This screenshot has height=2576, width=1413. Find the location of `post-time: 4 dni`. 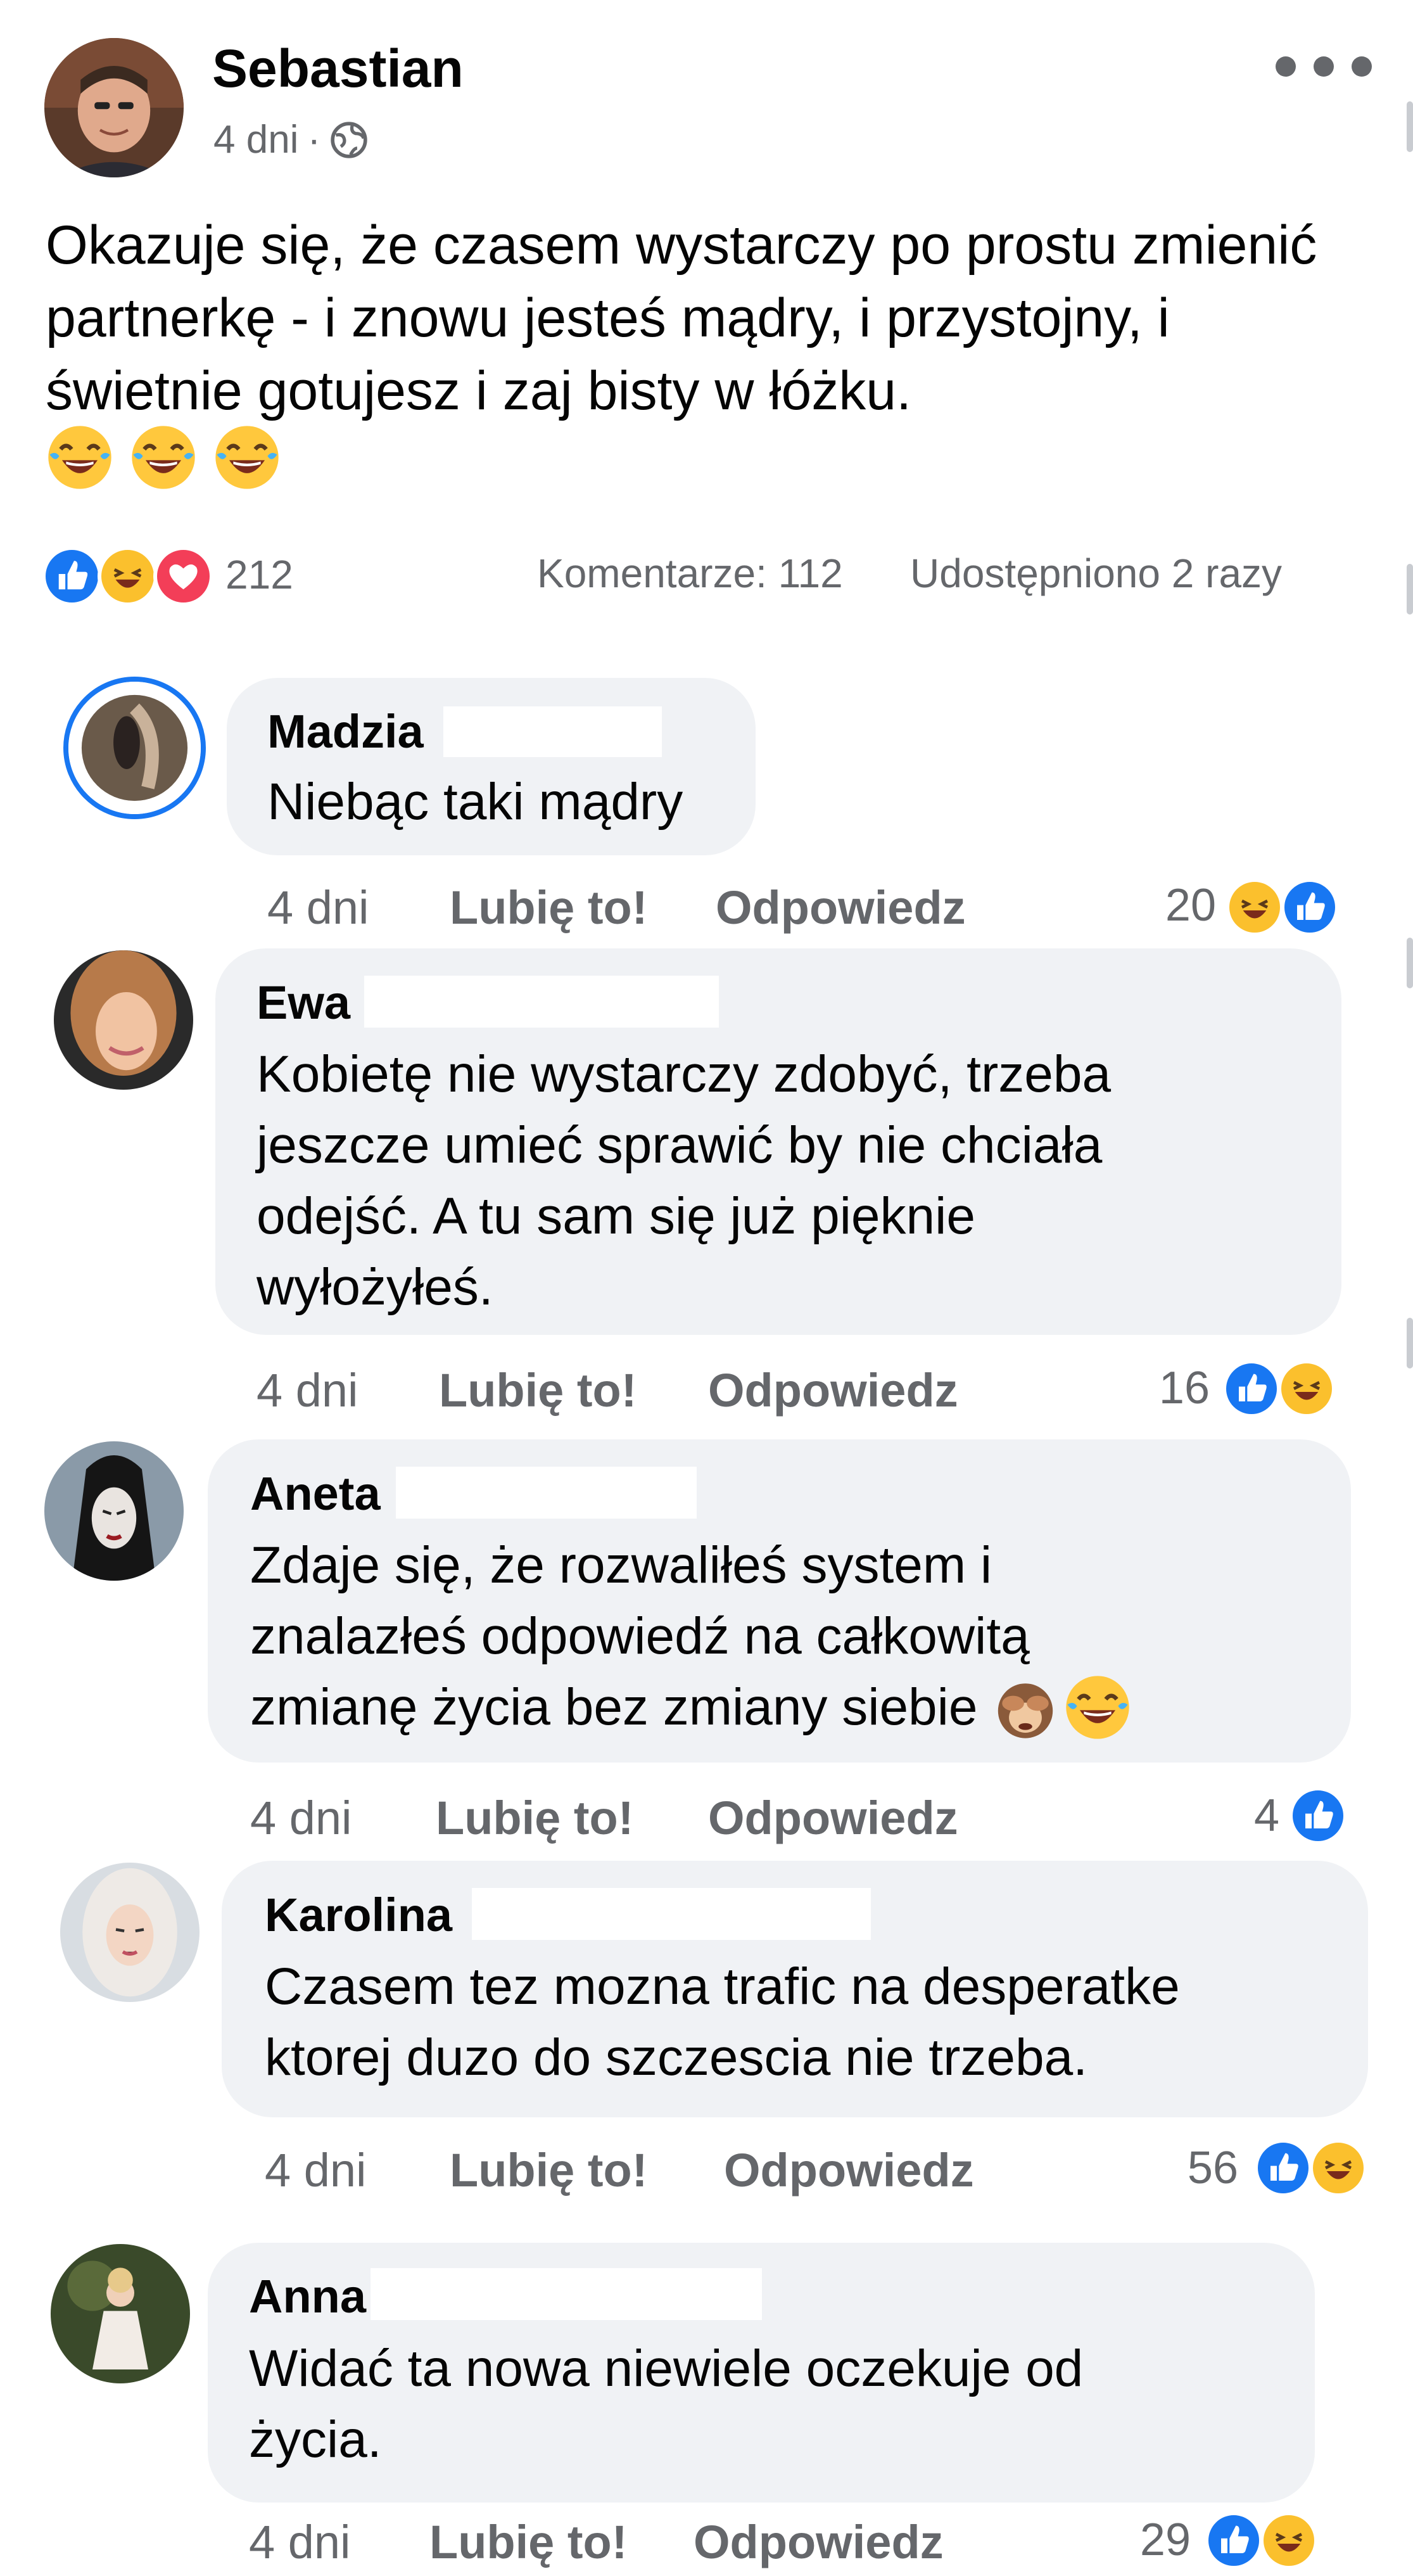

post-time: 4 dni is located at coordinates (255, 140).